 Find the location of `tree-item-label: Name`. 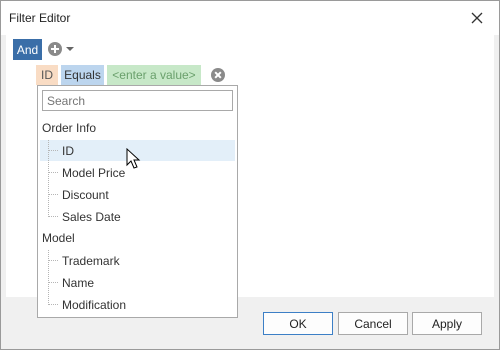

tree-item-label: Name is located at coordinates (78, 283).